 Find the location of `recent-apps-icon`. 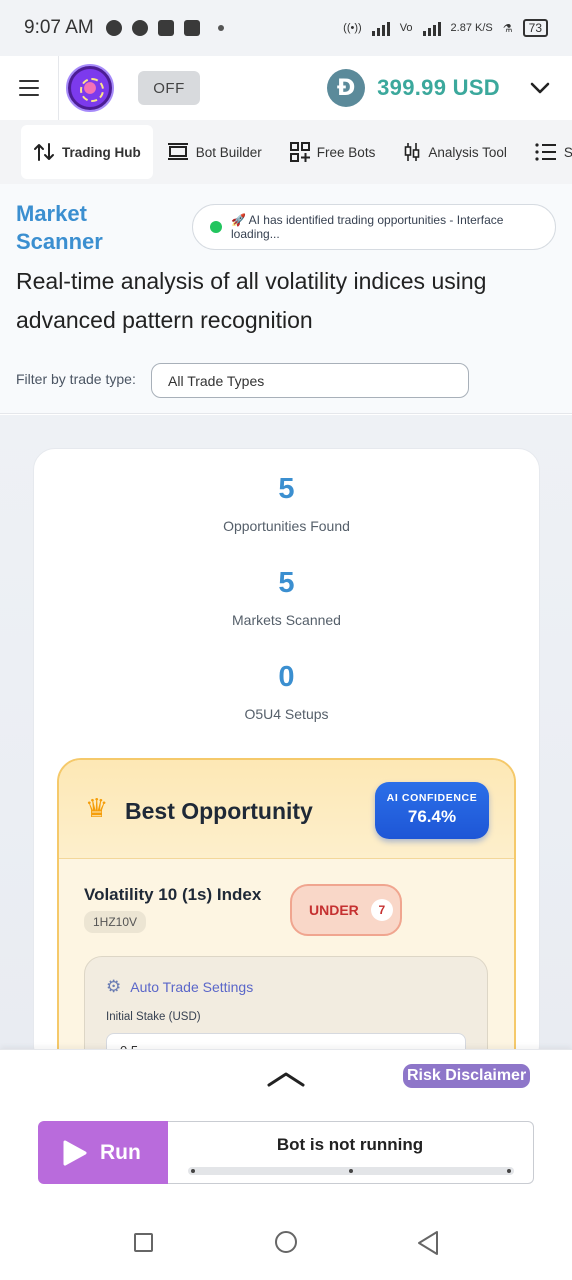

recent-apps-icon is located at coordinates (143, 1242).